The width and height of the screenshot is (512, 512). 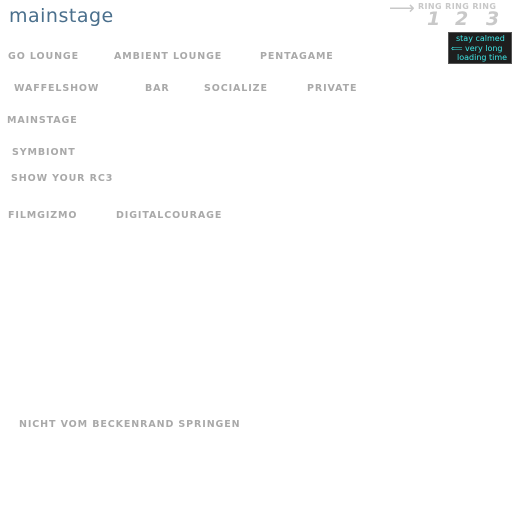 What do you see at coordinates (433, 19) in the screenshot?
I see `ring-number-1: 1` at bounding box center [433, 19].